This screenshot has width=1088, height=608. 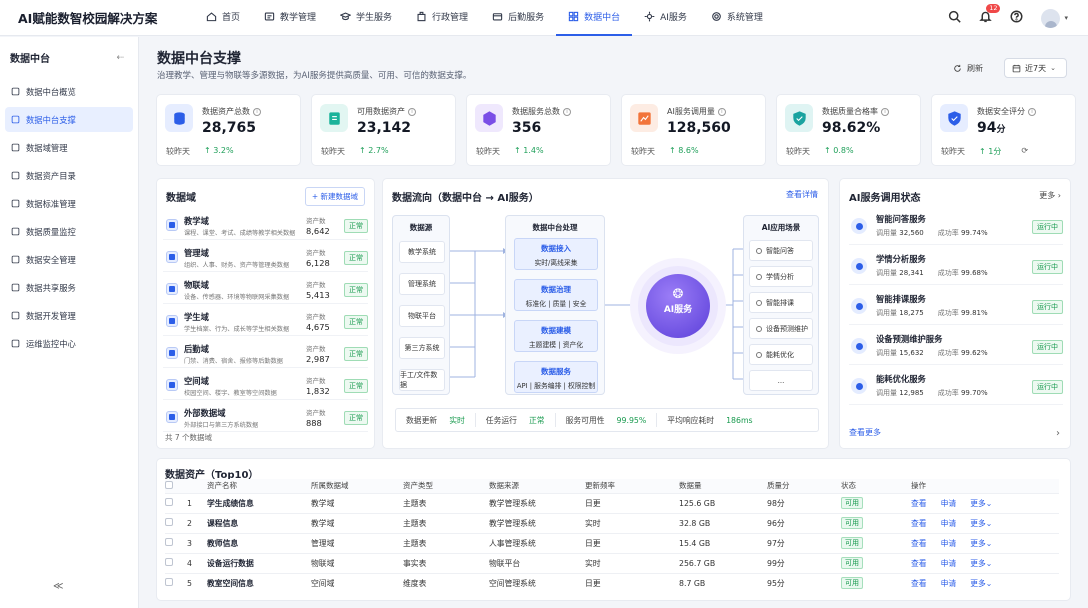 What do you see at coordinates (556, 295) in the screenshot?
I see `process-step: 数据治理 标准化 | 质量 | 安全` at bounding box center [556, 295].